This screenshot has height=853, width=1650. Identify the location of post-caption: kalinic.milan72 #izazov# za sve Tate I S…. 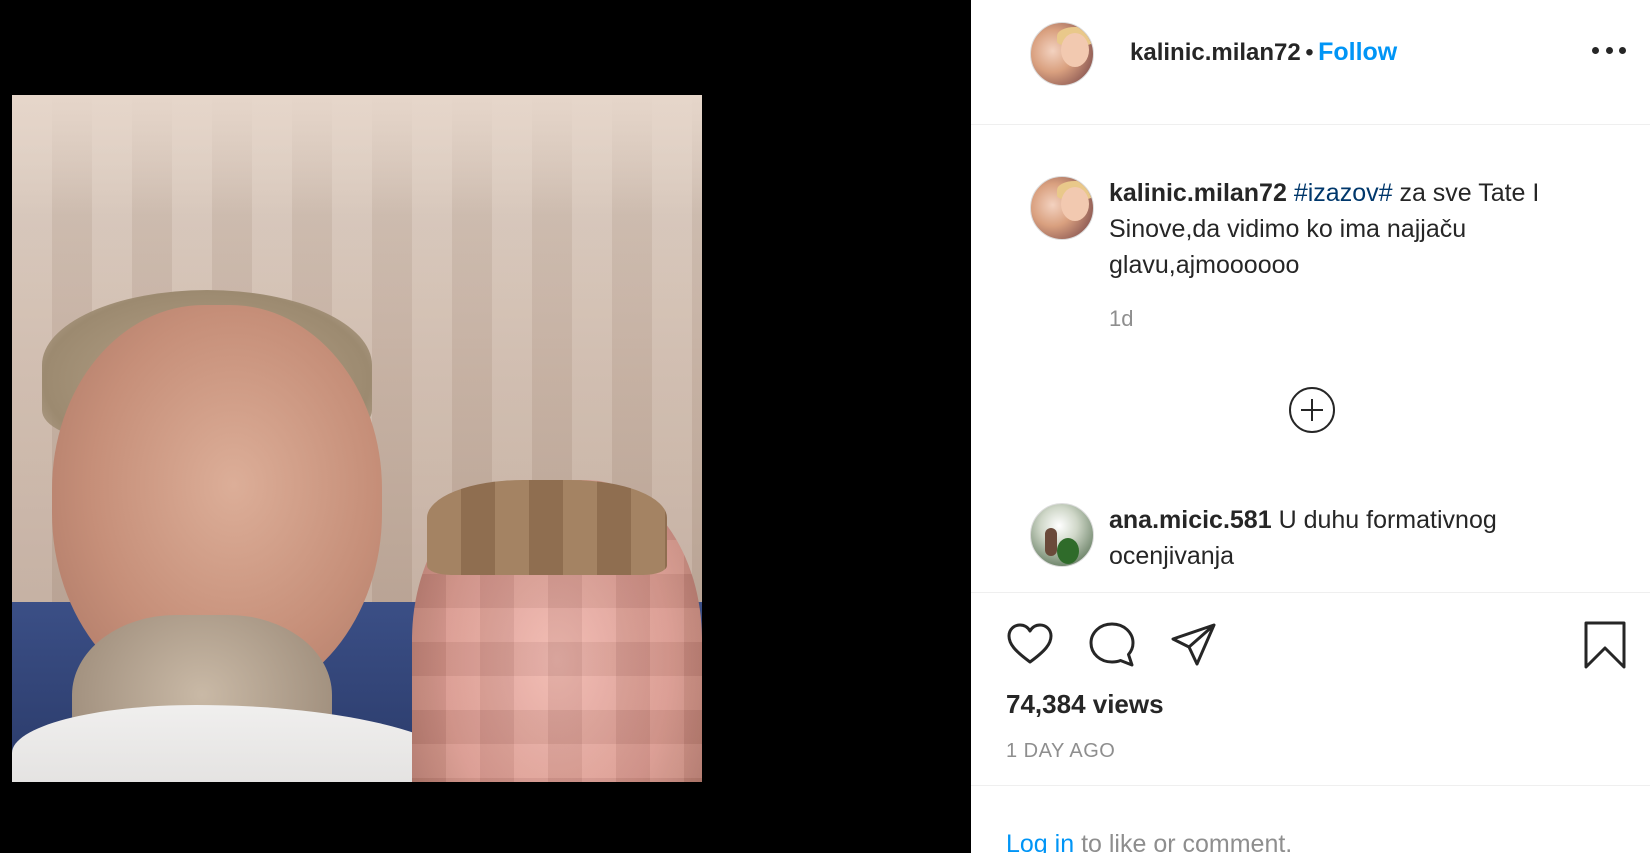
(1364, 229).